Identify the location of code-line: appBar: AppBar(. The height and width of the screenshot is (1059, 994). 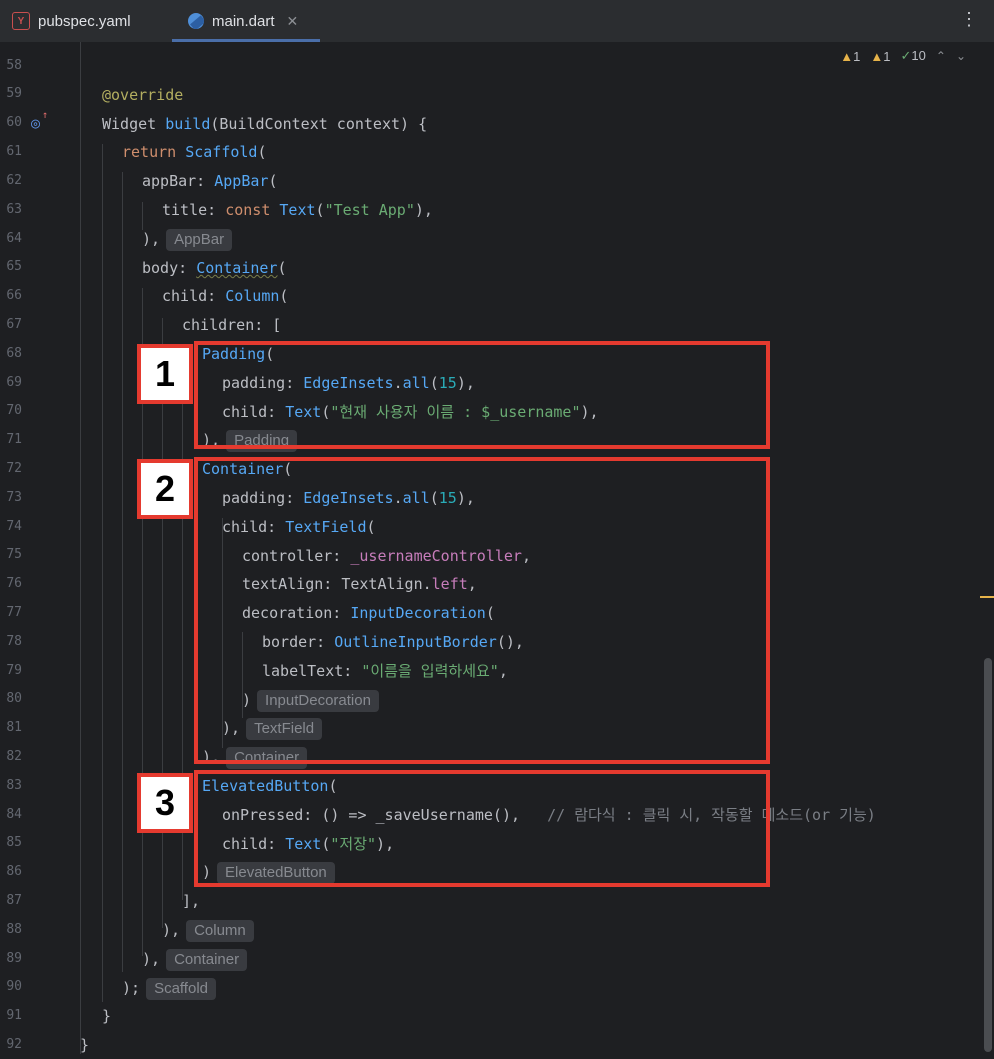
(210, 181).